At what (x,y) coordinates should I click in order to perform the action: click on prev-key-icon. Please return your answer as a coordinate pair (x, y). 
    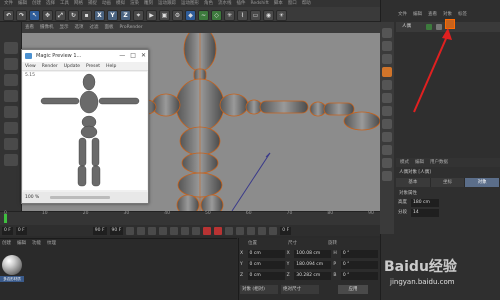
    Looking at the image, I should click on (141, 230).